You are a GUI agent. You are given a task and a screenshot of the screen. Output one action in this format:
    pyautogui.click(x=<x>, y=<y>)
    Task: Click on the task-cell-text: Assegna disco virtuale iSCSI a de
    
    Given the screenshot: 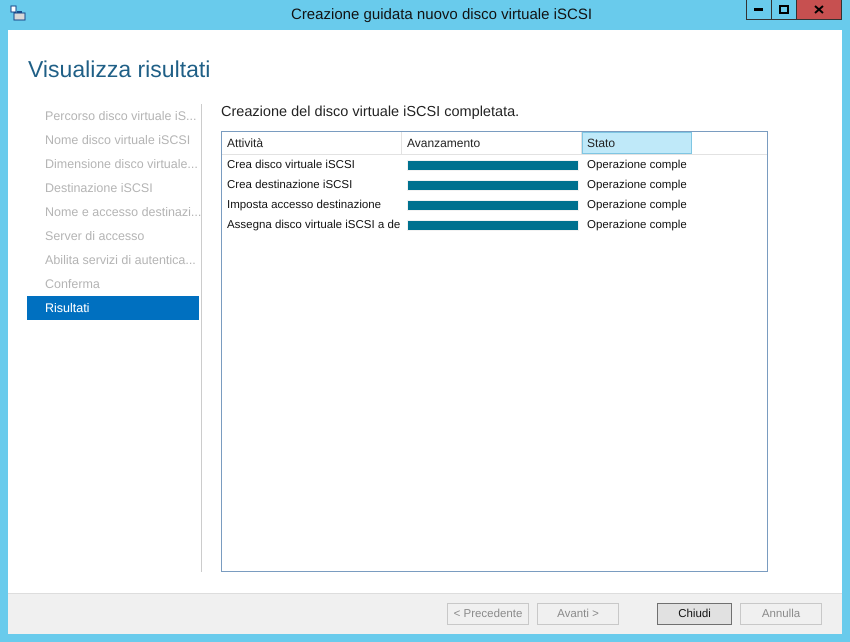 What is the action you would take?
    pyautogui.click(x=314, y=225)
    